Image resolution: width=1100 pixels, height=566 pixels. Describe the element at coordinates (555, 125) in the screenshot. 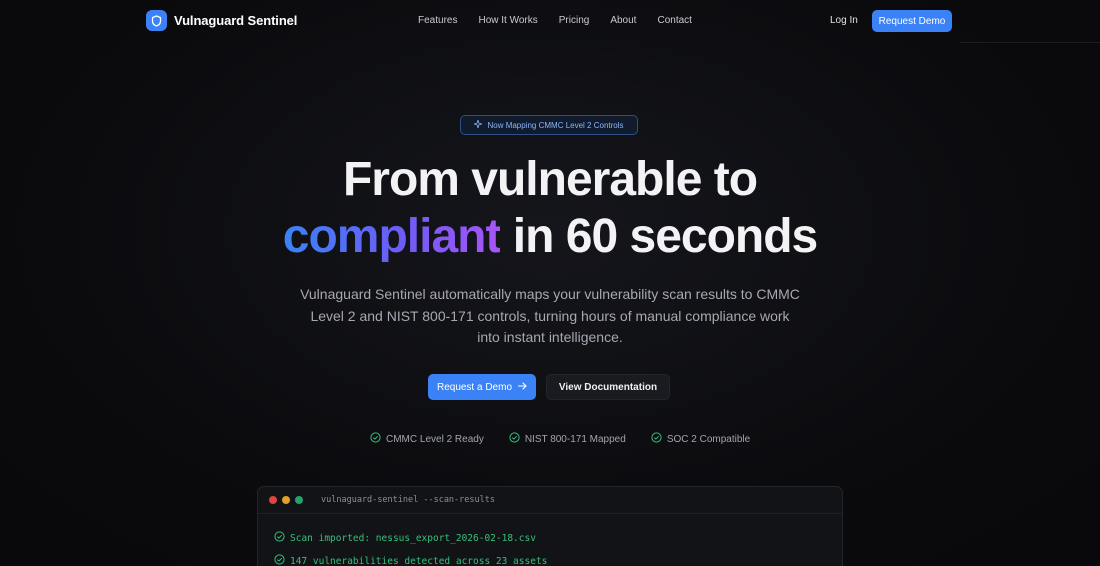

I see `badge-text: Now Mapping CMMC Level 2 Controls` at that location.